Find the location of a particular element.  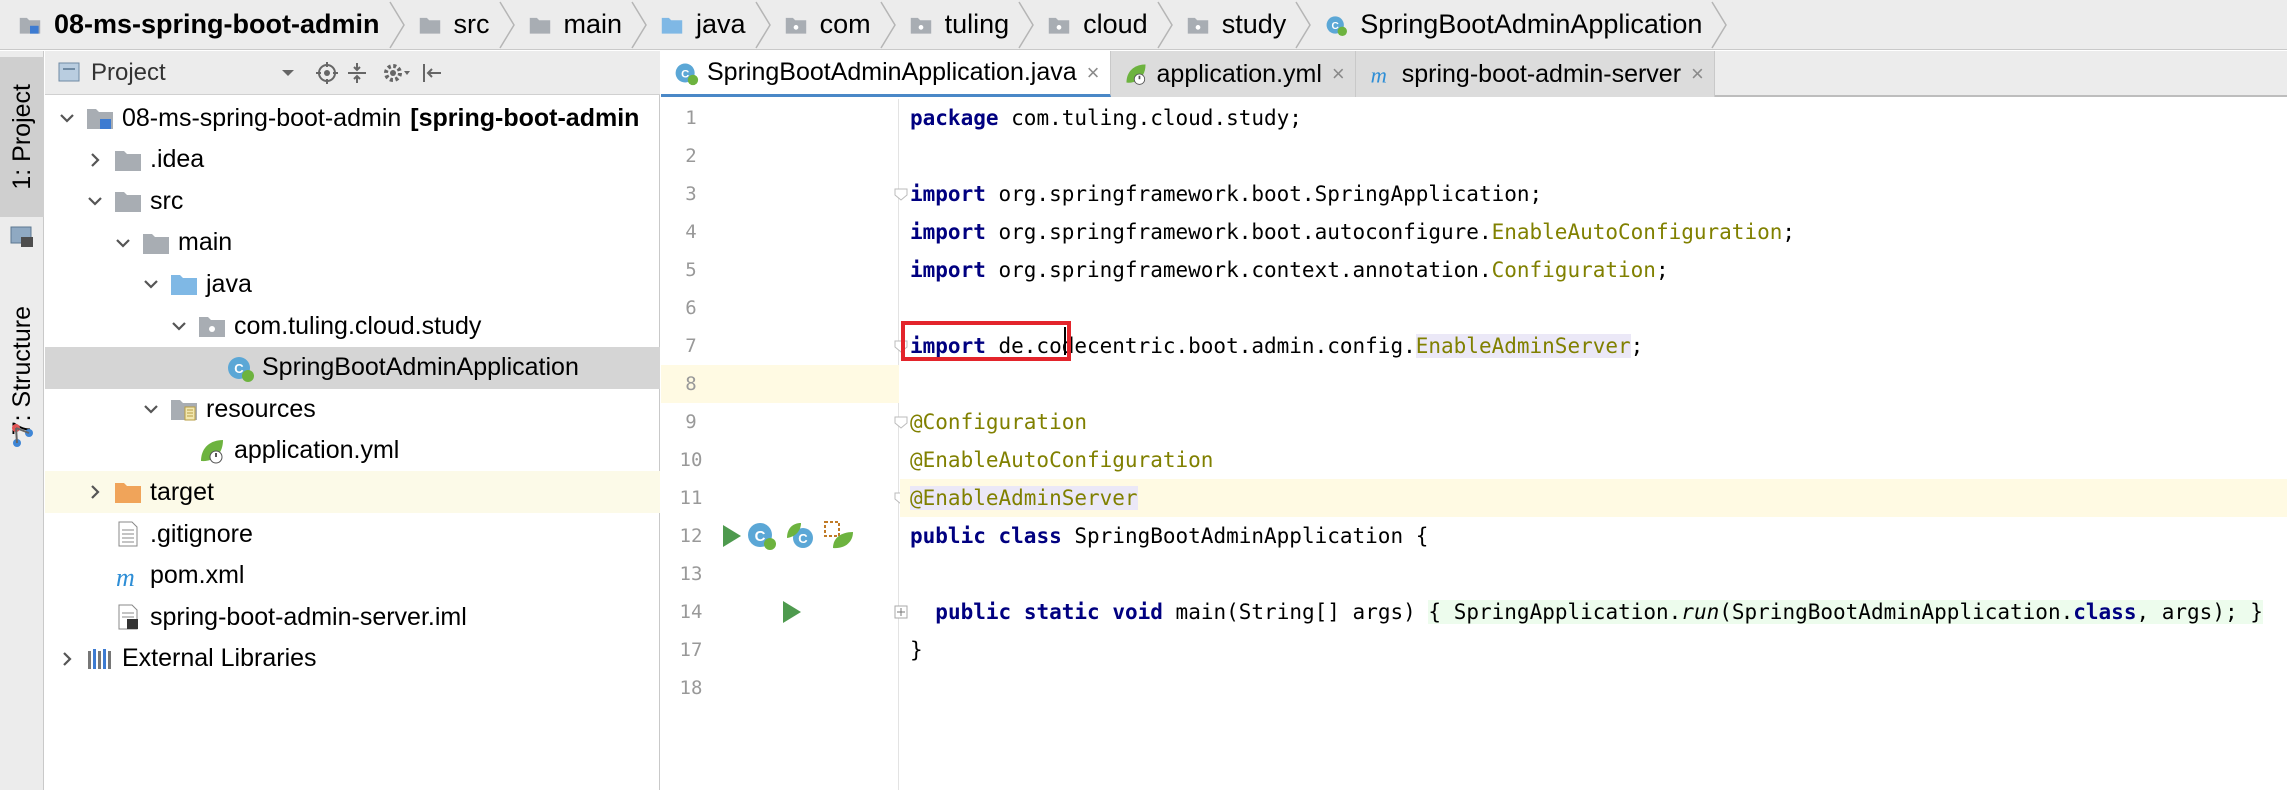

tree-label: main is located at coordinates (205, 242).